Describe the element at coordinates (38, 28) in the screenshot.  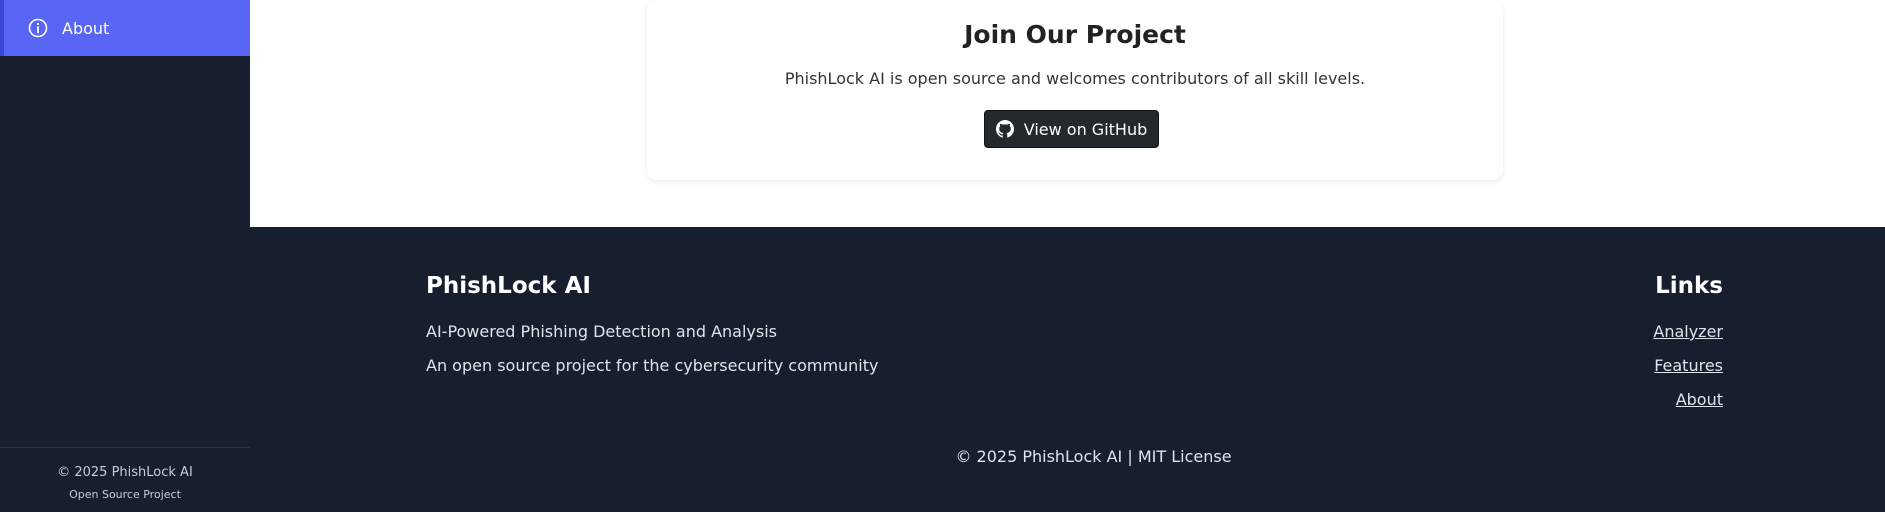
I see `info-icon` at that location.